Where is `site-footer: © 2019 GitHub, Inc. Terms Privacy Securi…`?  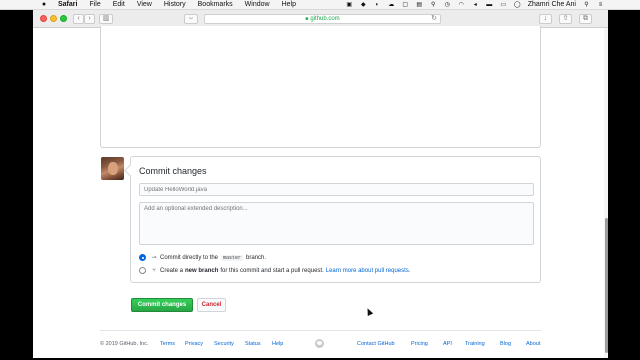 site-footer: © 2019 GitHub, Inc. Terms Privacy Securi… is located at coordinates (320, 345).